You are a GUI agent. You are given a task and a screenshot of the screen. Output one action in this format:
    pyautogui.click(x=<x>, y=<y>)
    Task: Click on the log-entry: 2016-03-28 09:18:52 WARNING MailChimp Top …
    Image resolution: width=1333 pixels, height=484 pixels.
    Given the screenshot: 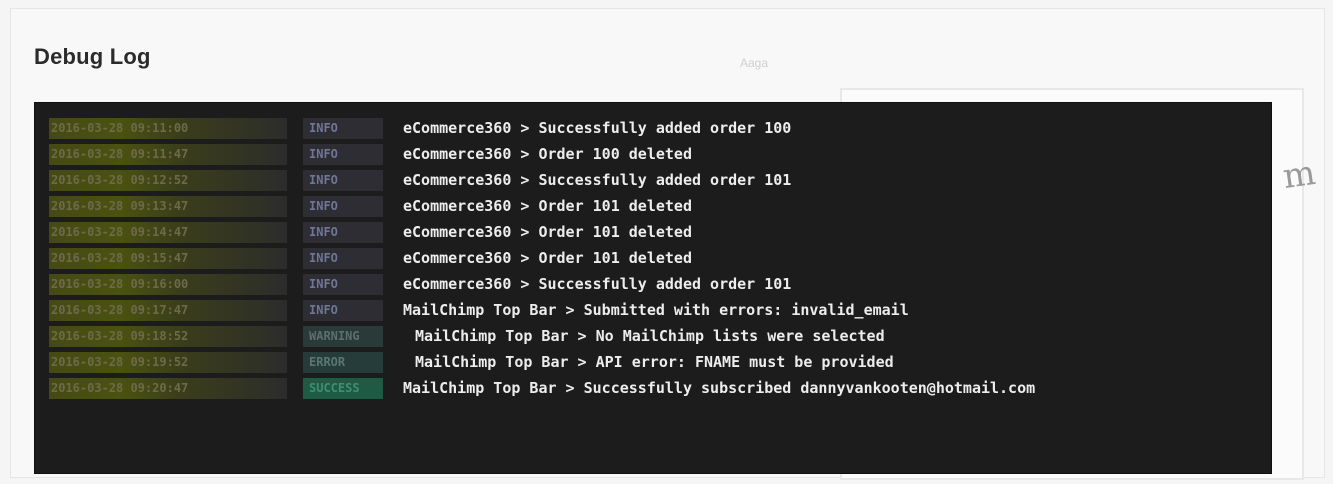 What is the action you would take?
    pyautogui.click(x=653, y=336)
    